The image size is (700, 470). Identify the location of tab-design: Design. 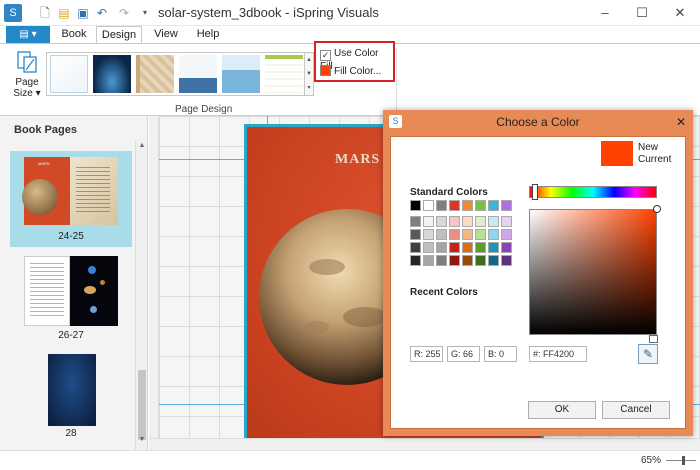
(119, 35).